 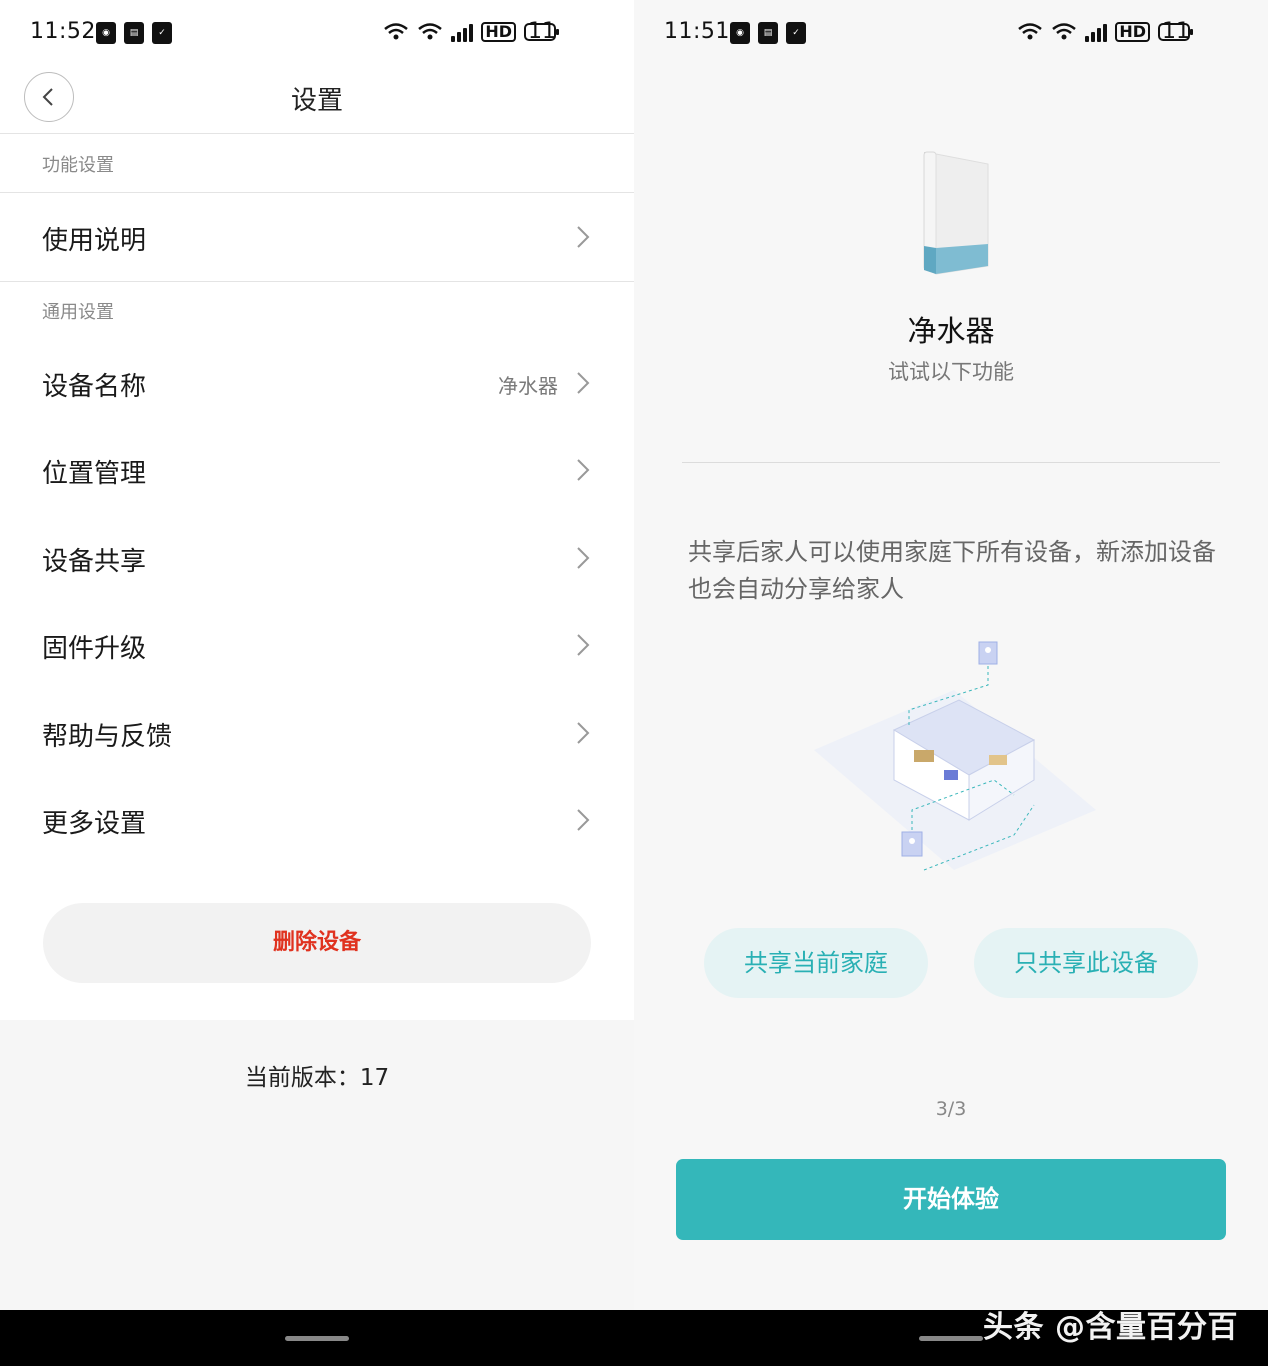 I want to click on start-experience-button: 开始体验, so click(x=951, y=1199).